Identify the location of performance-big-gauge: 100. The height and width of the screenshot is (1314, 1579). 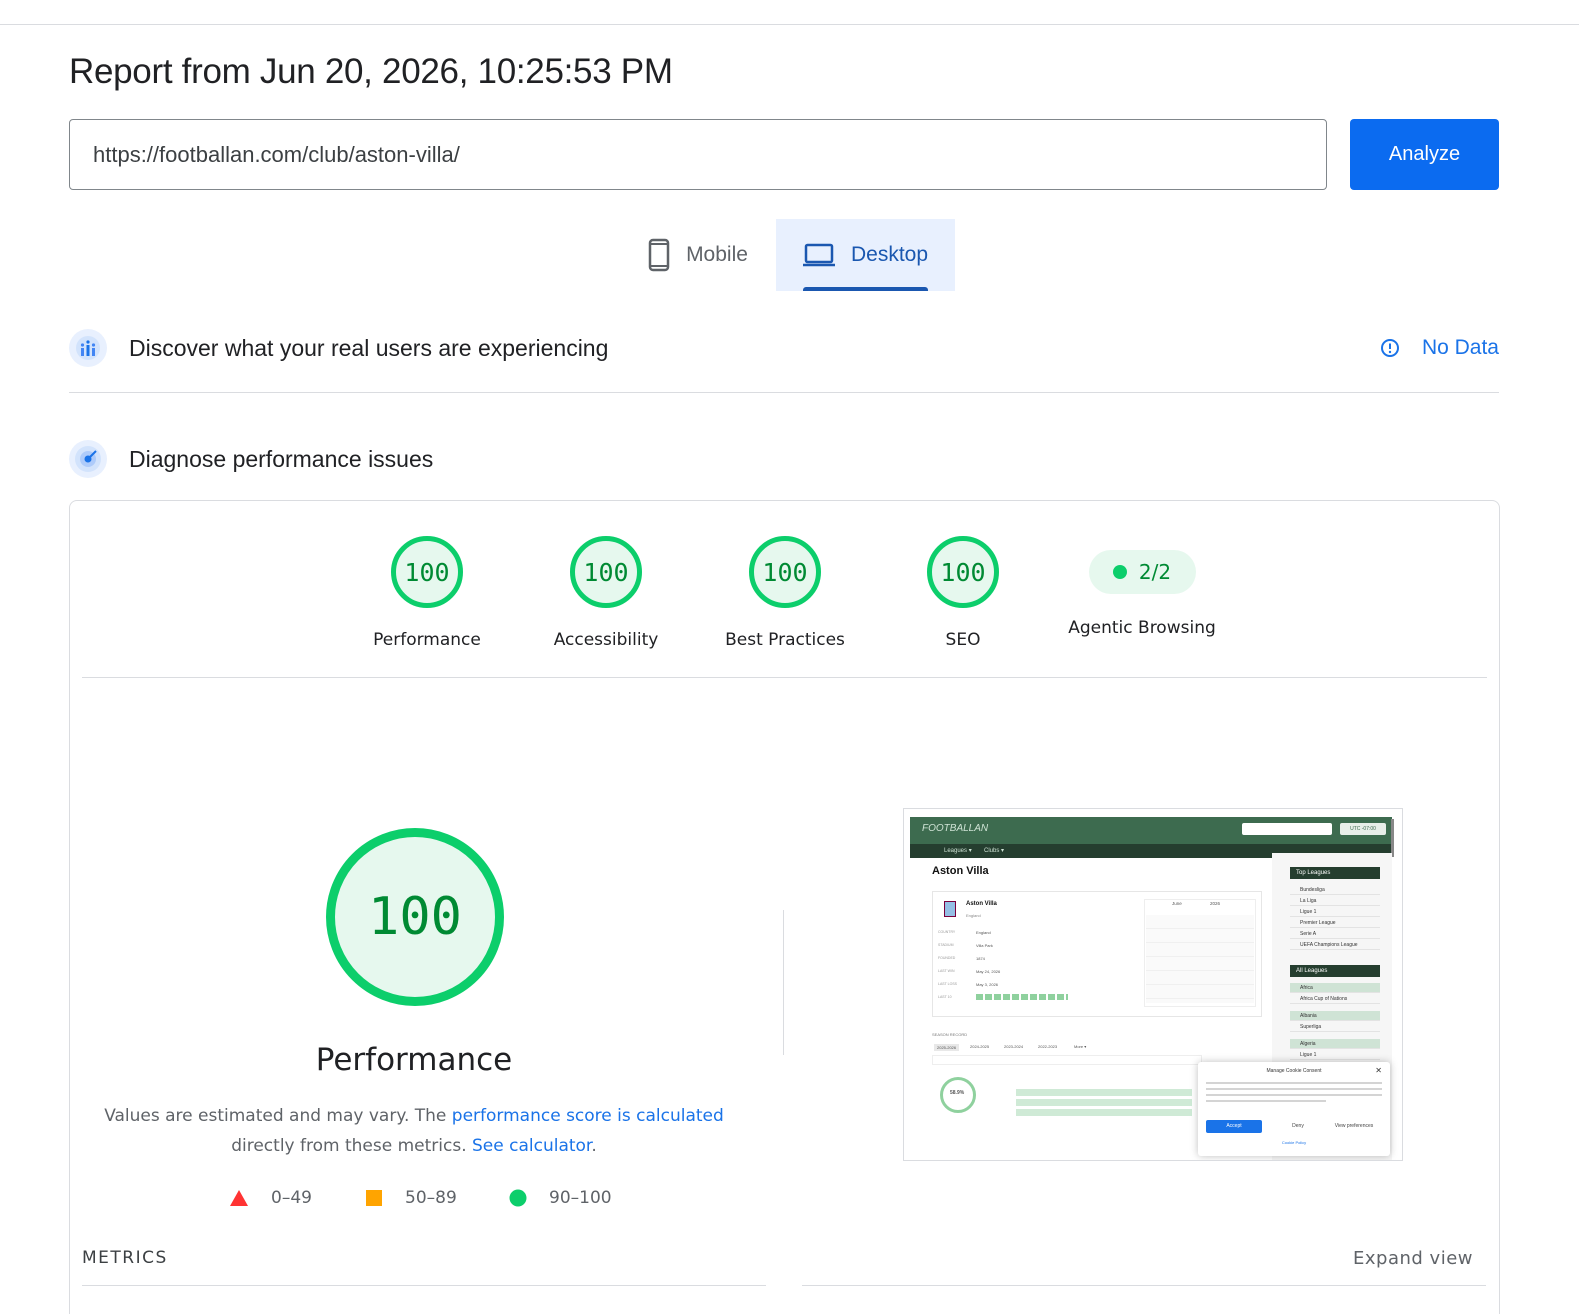
(415, 917).